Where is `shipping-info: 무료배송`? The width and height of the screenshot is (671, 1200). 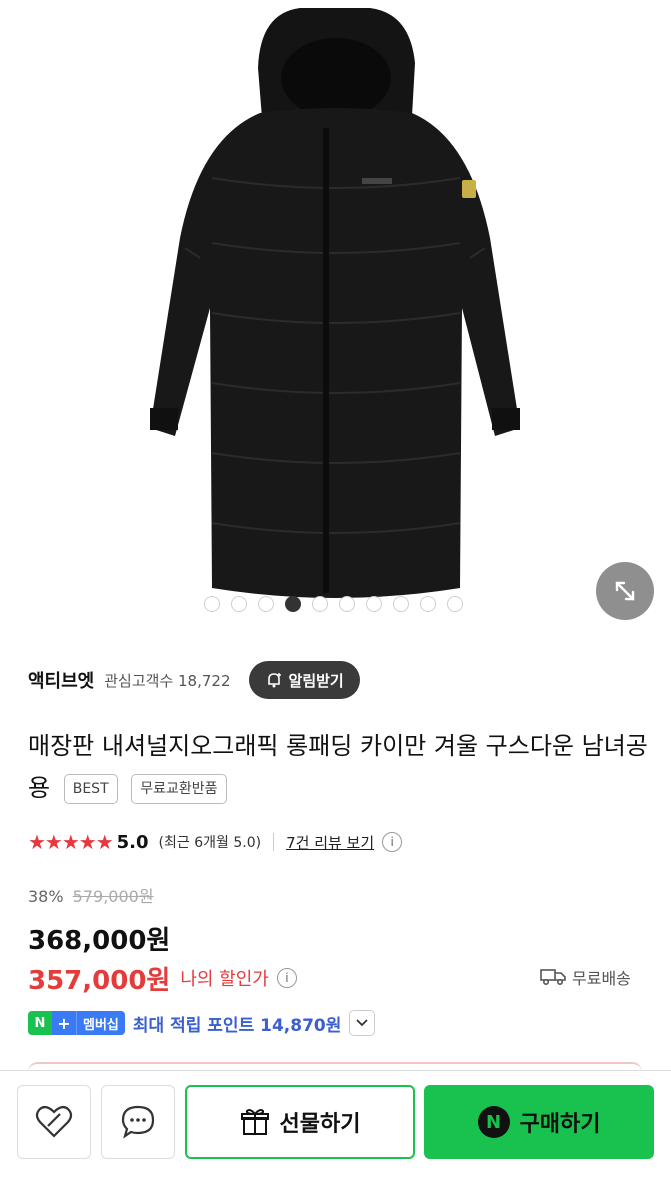
shipping-info: 무료배송 is located at coordinates (585, 977).